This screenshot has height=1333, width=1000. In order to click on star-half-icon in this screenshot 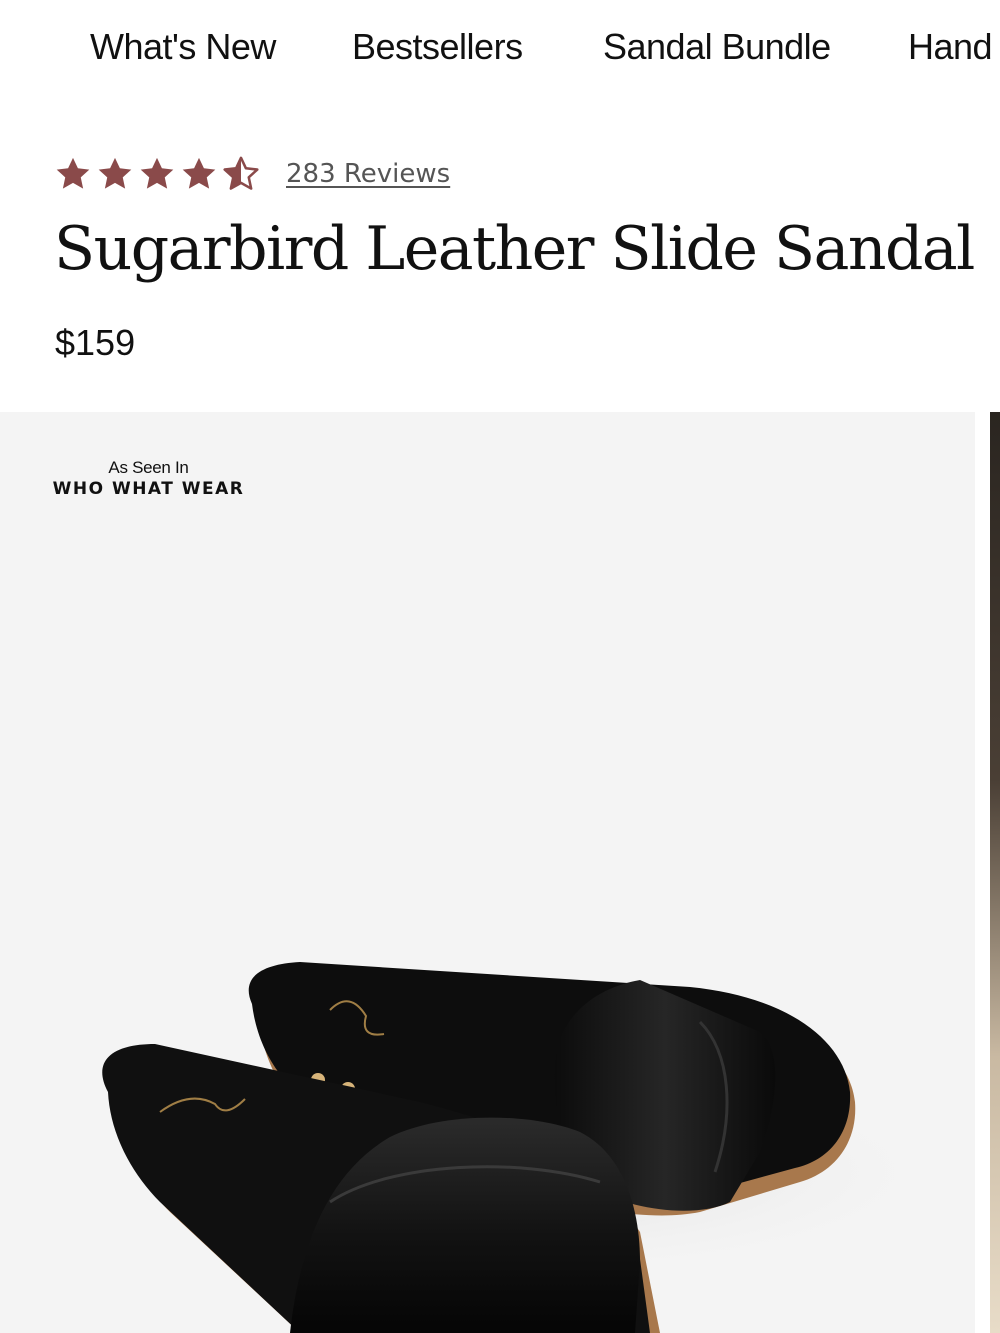, I will do `click(241, 173)`.